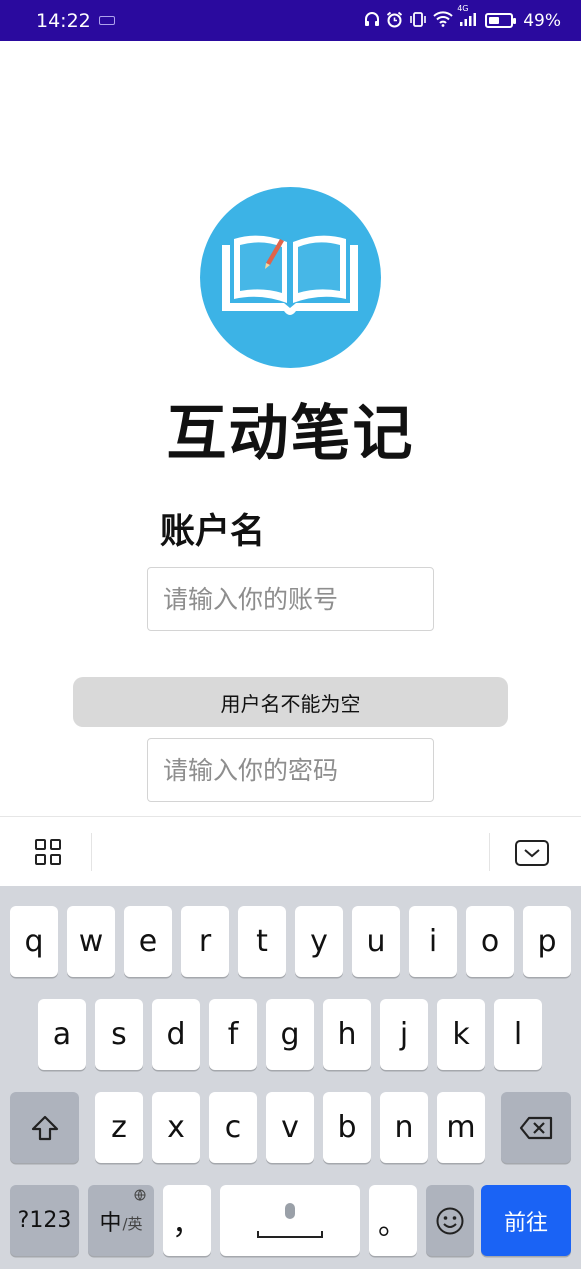 Image resolution: width=581 pixels, height=1269 pixels. Describe the element at coordinates (62, 1034) in the screenshot. I see `key-a: a` at that location.